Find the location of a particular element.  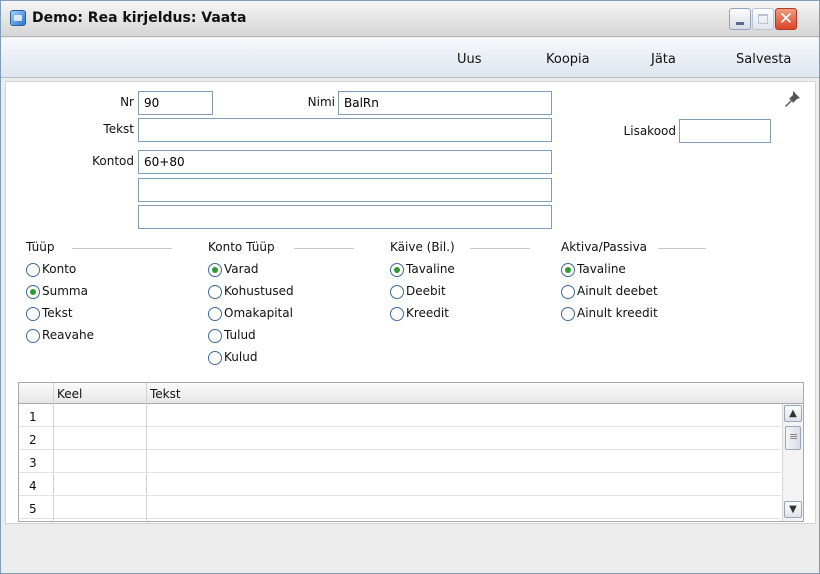

scroll-up-button: ▲ is located at coordinates (793, 413).